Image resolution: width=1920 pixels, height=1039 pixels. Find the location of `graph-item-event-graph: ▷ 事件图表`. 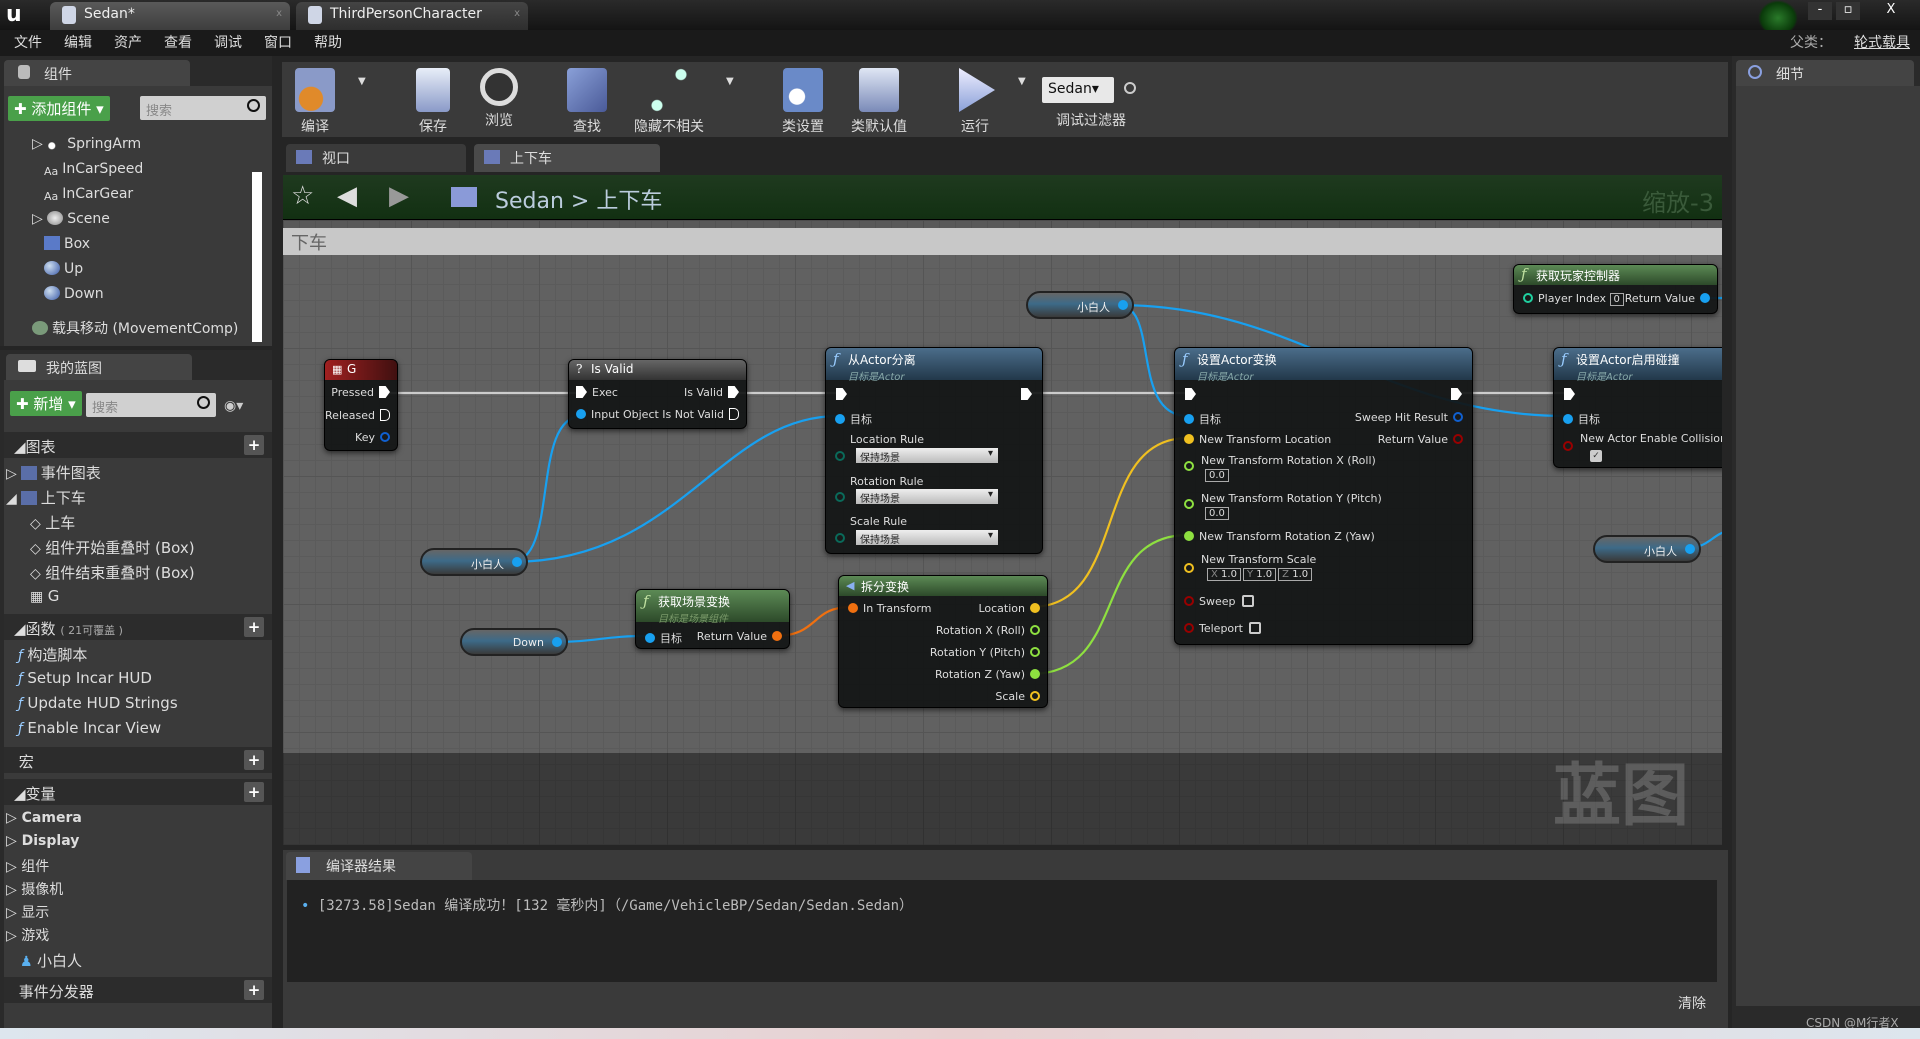

graph-item-event-graph: ▷ 事件图表 is located at coordinates (53, 472).